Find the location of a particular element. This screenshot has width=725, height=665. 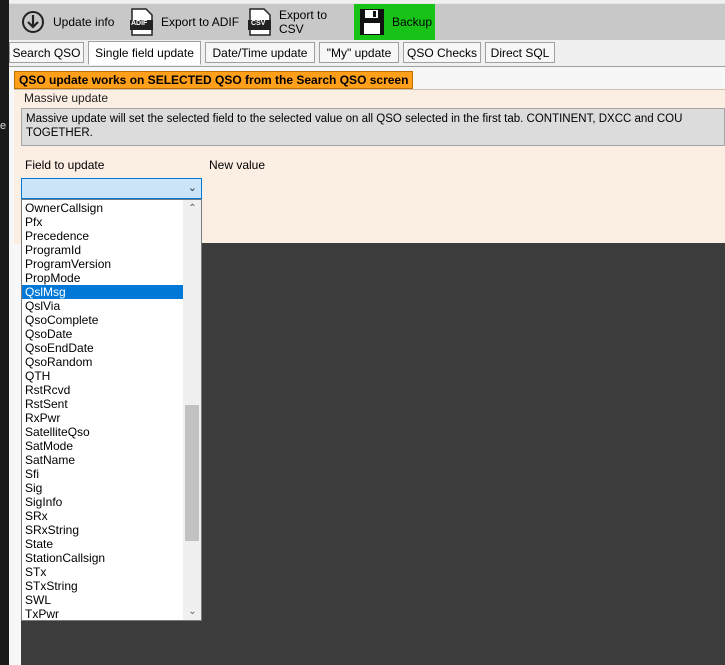

tab-my-update: "My" update is located at coordinates (359, 52).